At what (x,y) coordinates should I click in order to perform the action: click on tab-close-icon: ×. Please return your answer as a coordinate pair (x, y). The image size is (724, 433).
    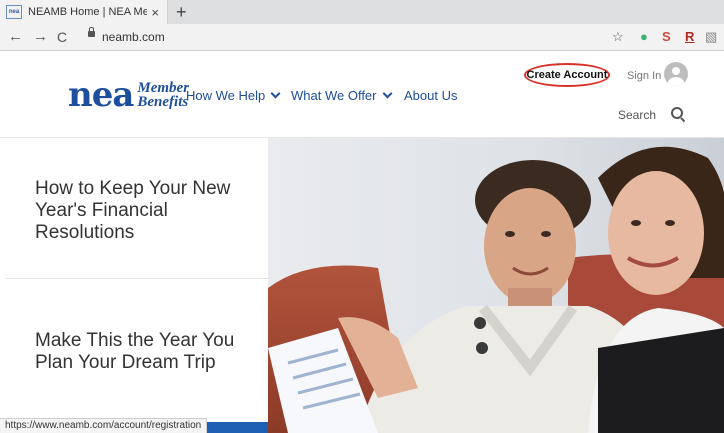
    Looking at the image, I should click on (155, 12).